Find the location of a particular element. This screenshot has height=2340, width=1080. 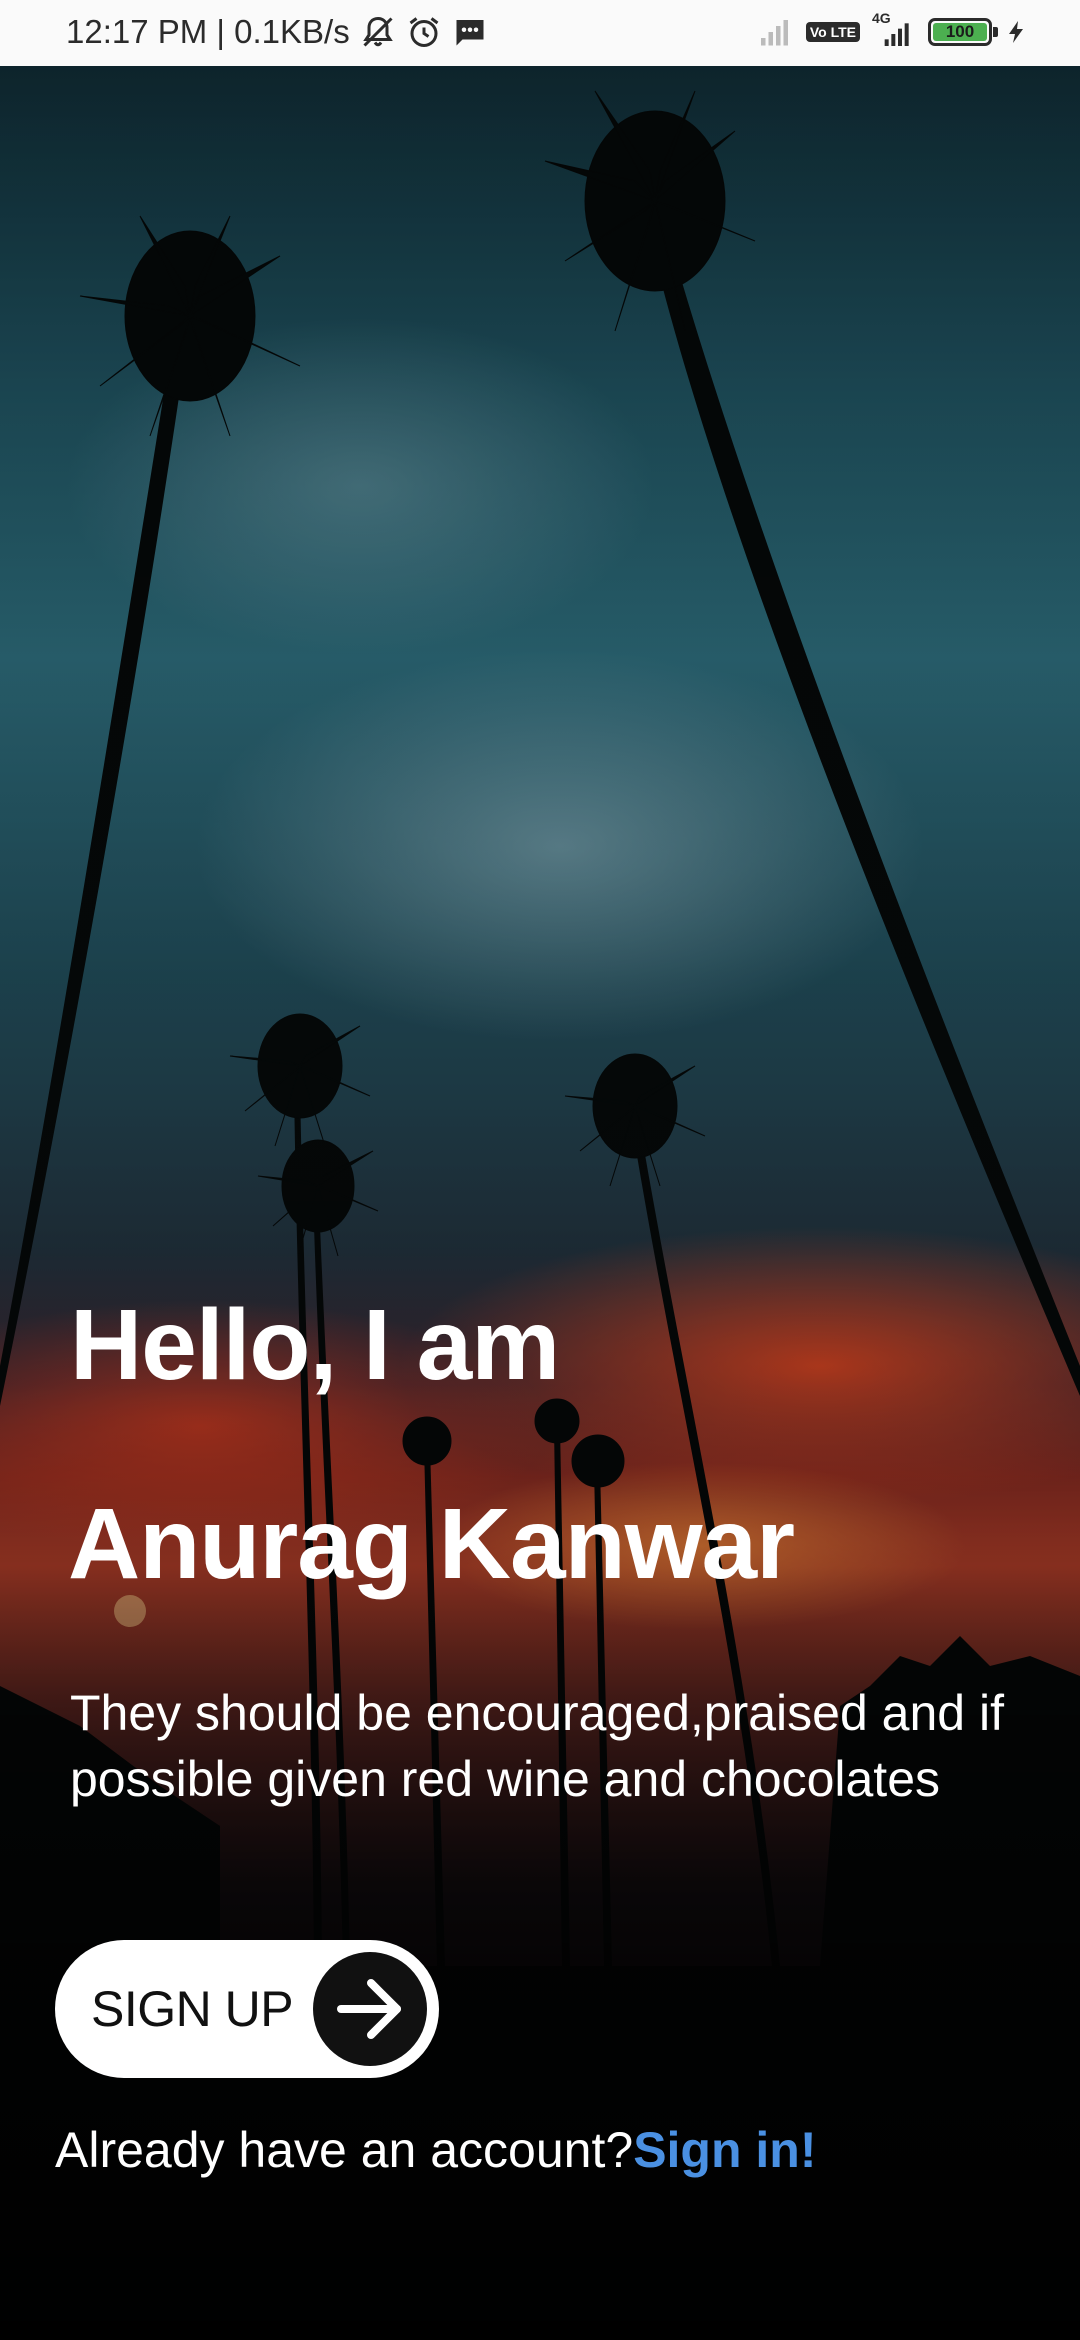

charging-icon is located at coordinates (1016, 32).